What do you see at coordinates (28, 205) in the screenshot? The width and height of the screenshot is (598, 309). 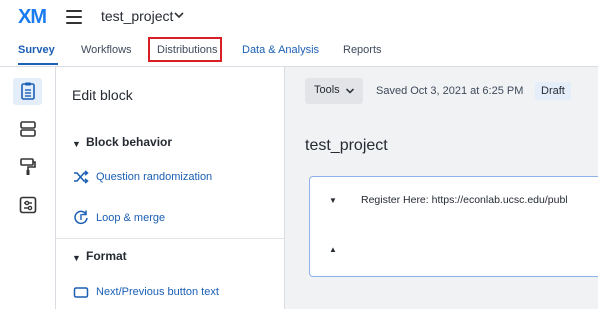 I see `settings-sliders-icon` at bounding box center [28, 205].